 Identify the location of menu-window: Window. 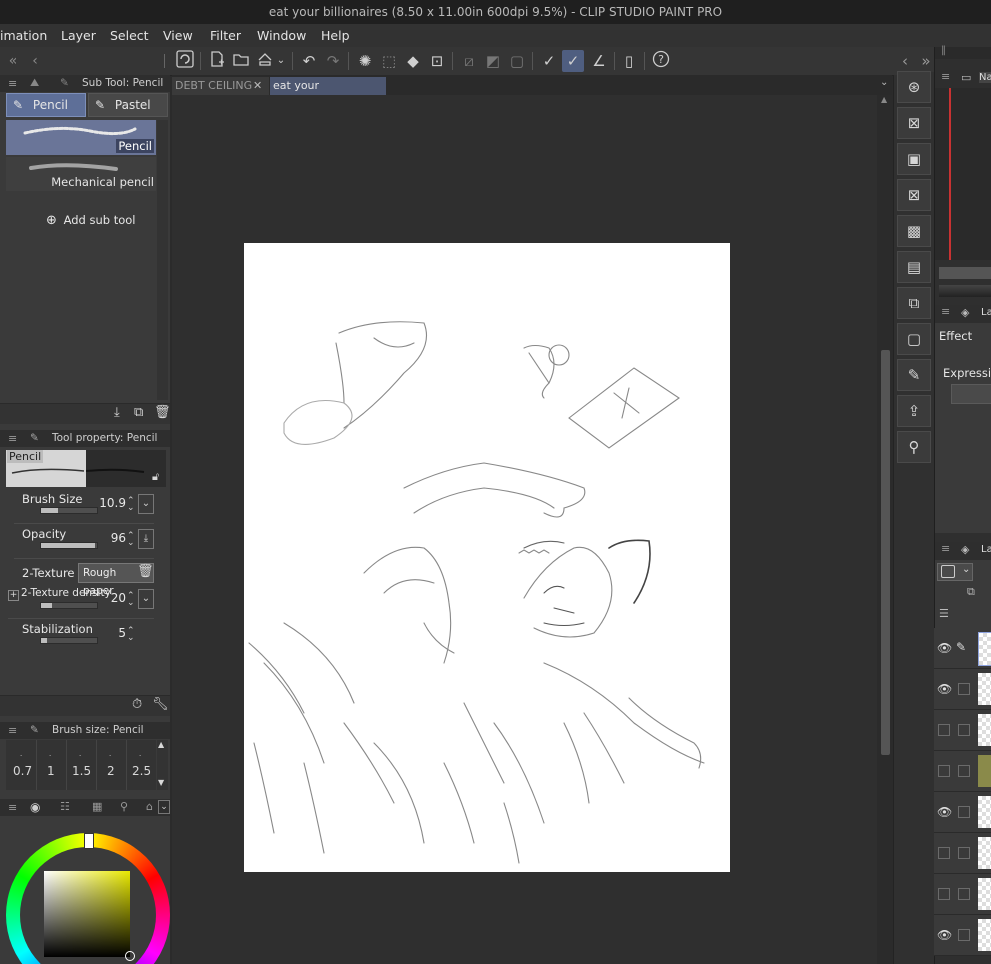
(281, 35).